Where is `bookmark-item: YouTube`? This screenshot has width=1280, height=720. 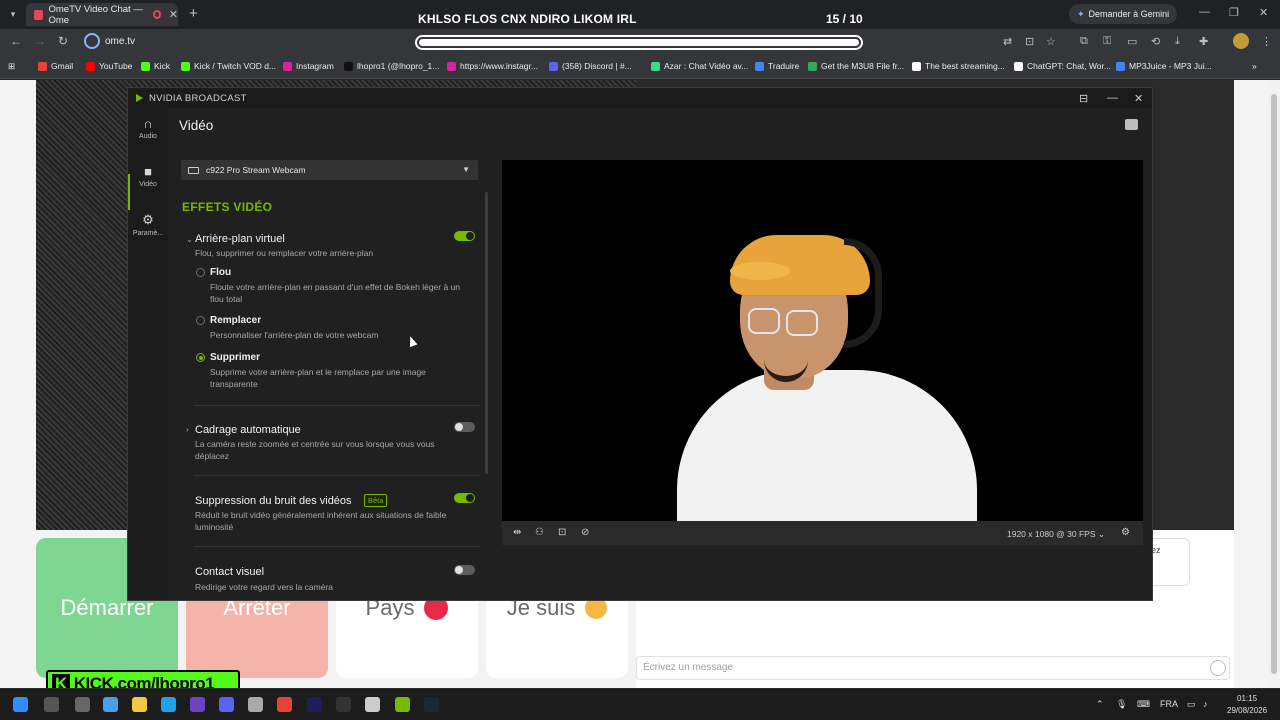 bookmark-item: YouTube is located at coordinates (109, 66).